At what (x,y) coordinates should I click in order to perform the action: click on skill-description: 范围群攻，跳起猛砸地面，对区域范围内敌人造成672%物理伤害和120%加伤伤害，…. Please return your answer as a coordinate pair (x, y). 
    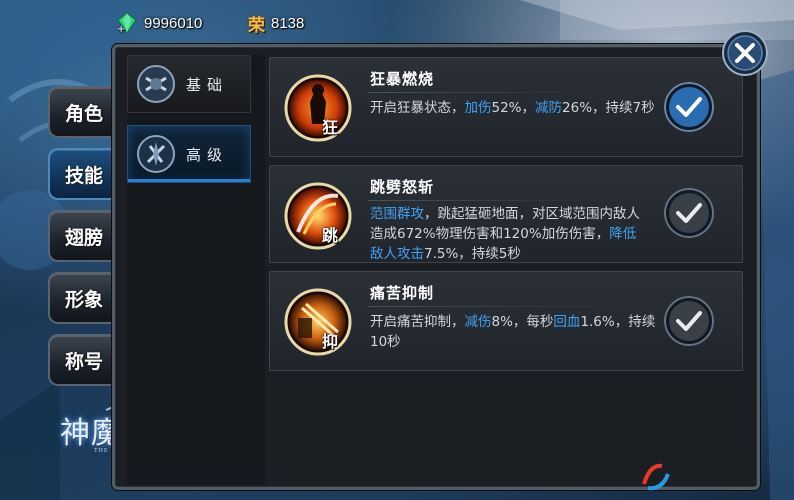
    Looking at the image, I should click on (506, 234).